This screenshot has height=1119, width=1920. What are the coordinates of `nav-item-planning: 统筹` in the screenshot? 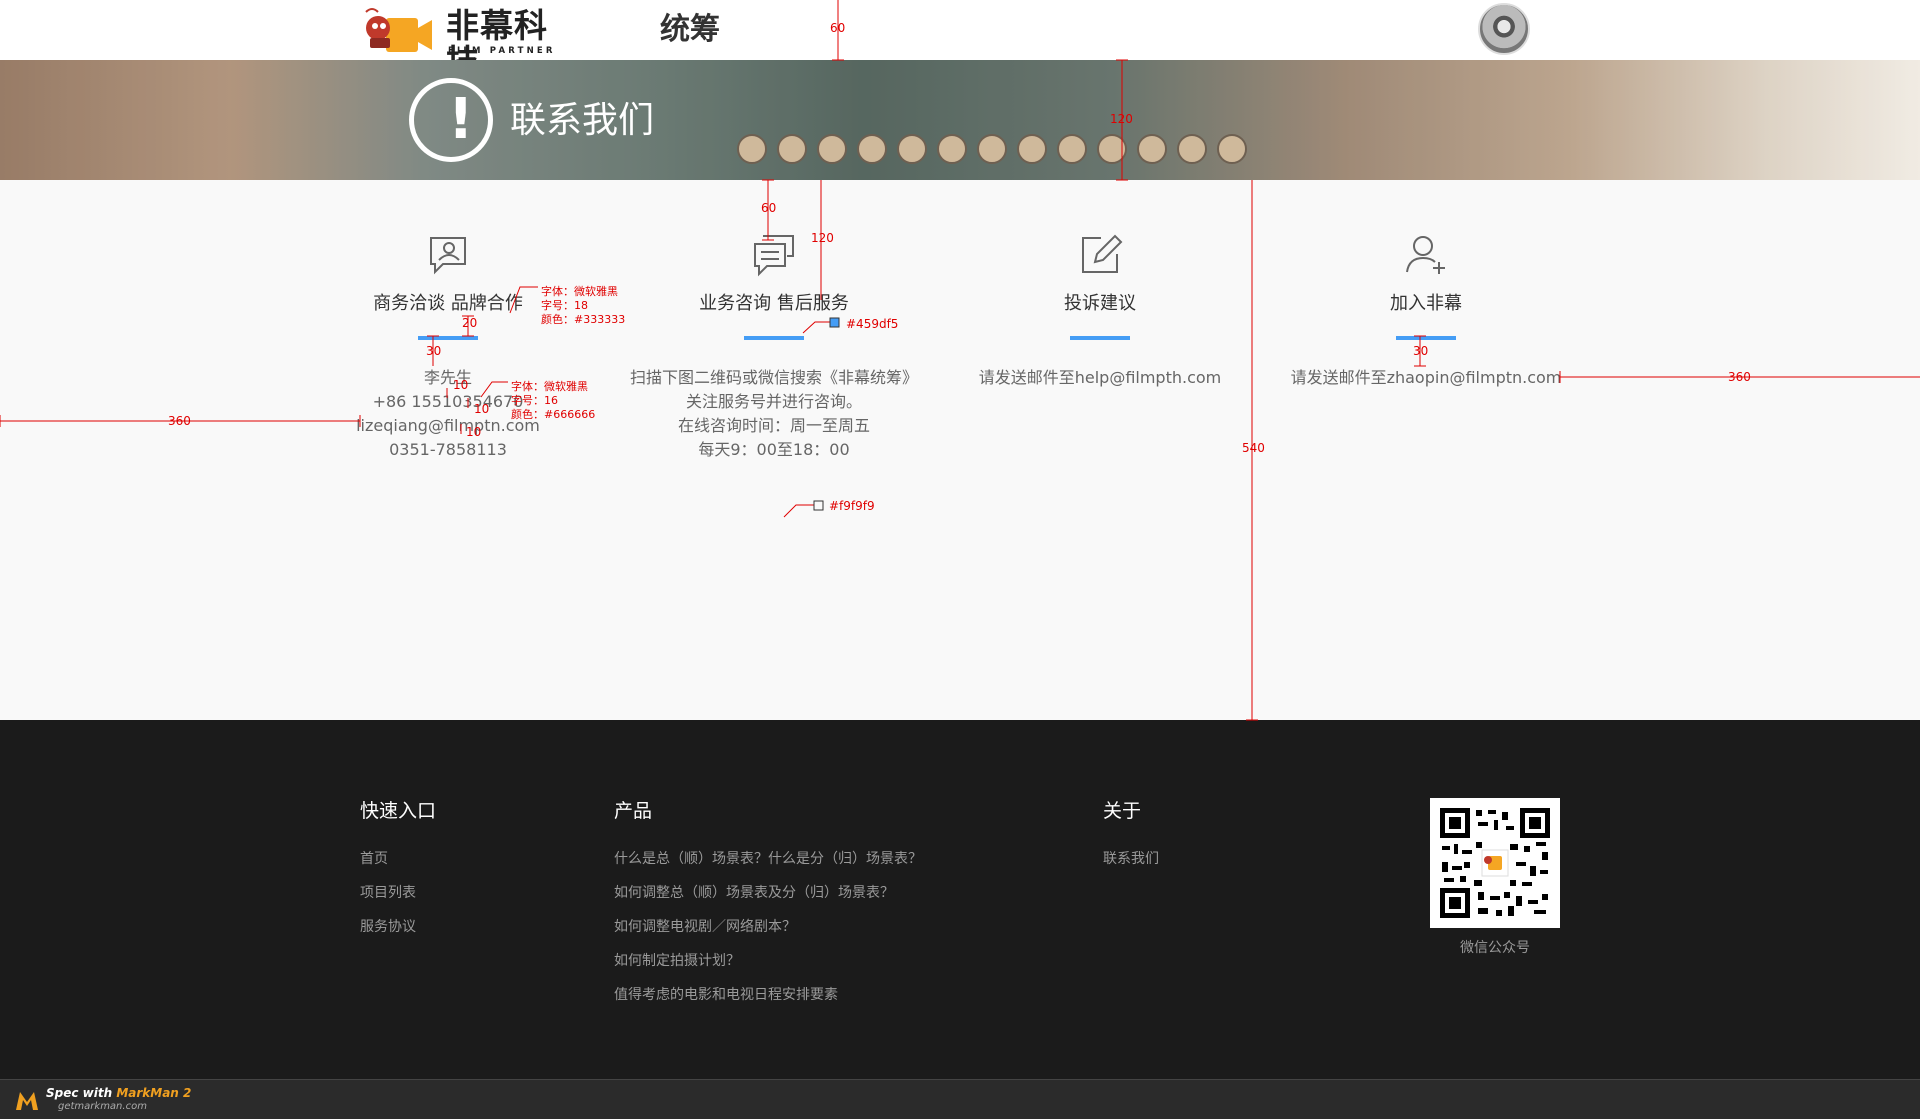 It's located at (690, 30).